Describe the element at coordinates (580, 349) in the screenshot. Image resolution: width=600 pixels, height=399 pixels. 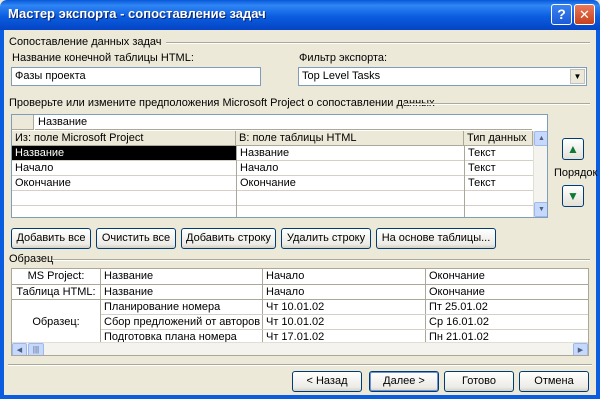
I see `scroll-right-icon: ▶` at that location.